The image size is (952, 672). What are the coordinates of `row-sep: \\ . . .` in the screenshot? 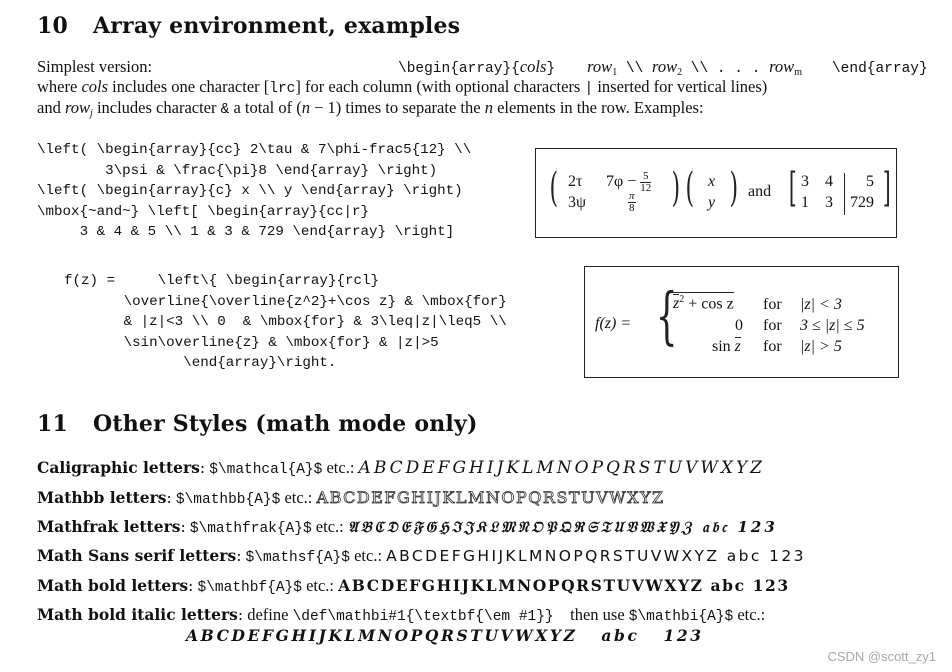 It's located at (726, 69).